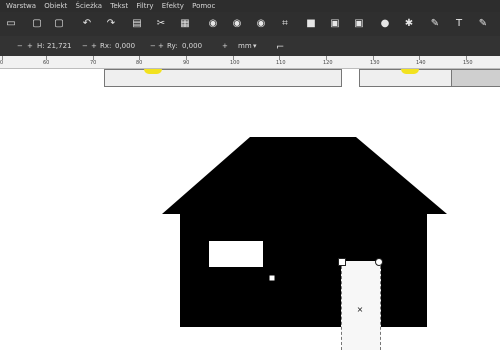 Image resolution: width=500 pixels, height=350 pixels. What do you see at coordinates (483, 24) in the screenshot?
I see `paint-icon: ✎` at bounding box center [483, 24].